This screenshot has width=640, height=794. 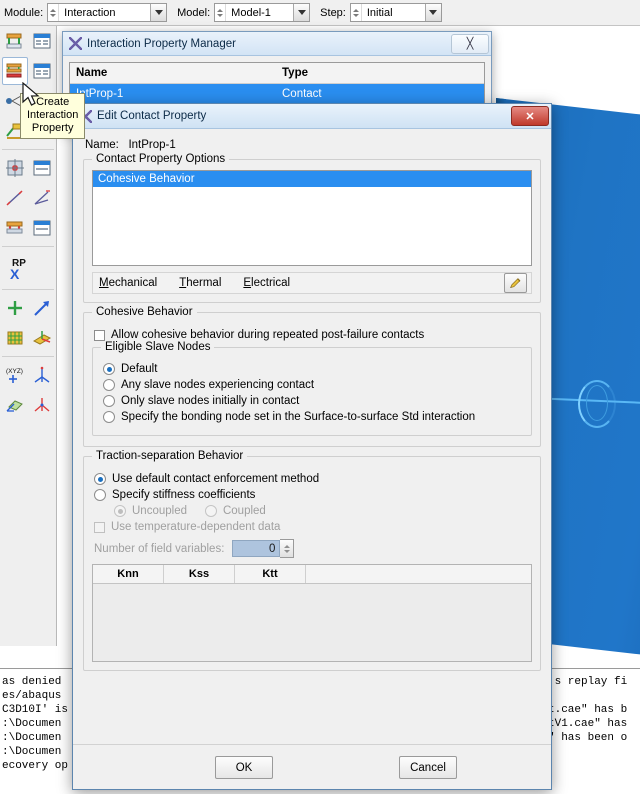 What do you see at coordinates (109, 417) in the screenshot?
I see `radio-bonding-node-set` at bounding box center [109, 417].